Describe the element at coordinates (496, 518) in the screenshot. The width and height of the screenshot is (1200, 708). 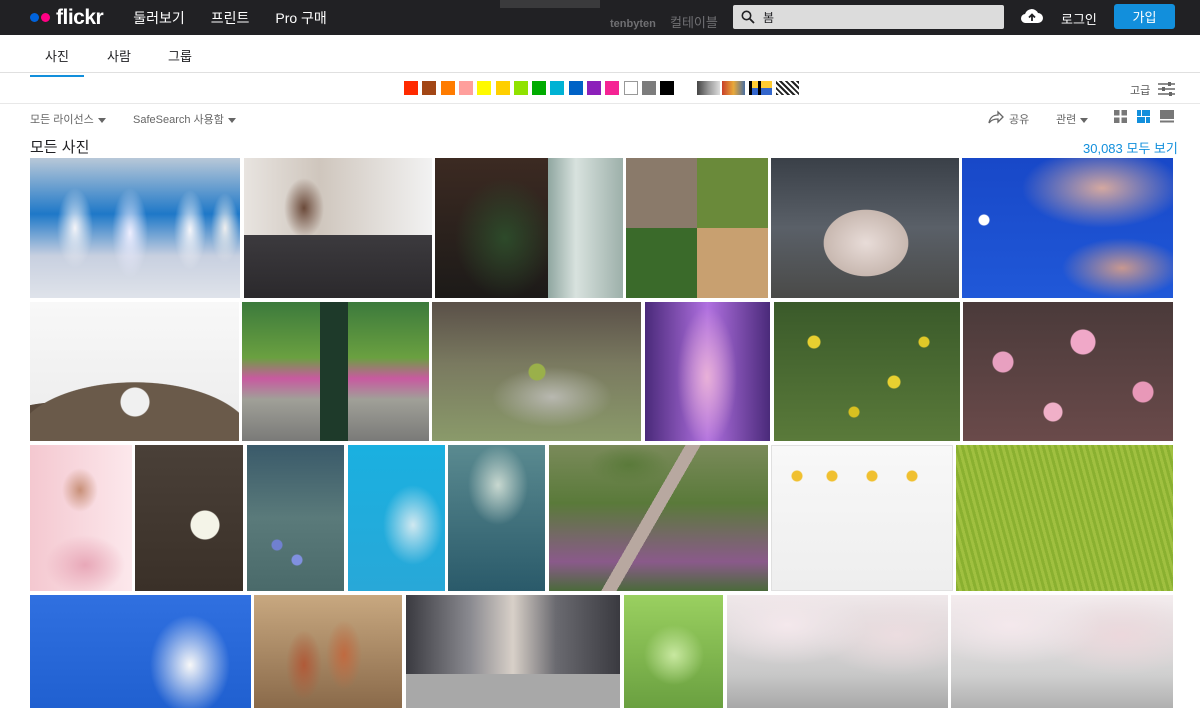
I see `photo-tree-teal` at that location.